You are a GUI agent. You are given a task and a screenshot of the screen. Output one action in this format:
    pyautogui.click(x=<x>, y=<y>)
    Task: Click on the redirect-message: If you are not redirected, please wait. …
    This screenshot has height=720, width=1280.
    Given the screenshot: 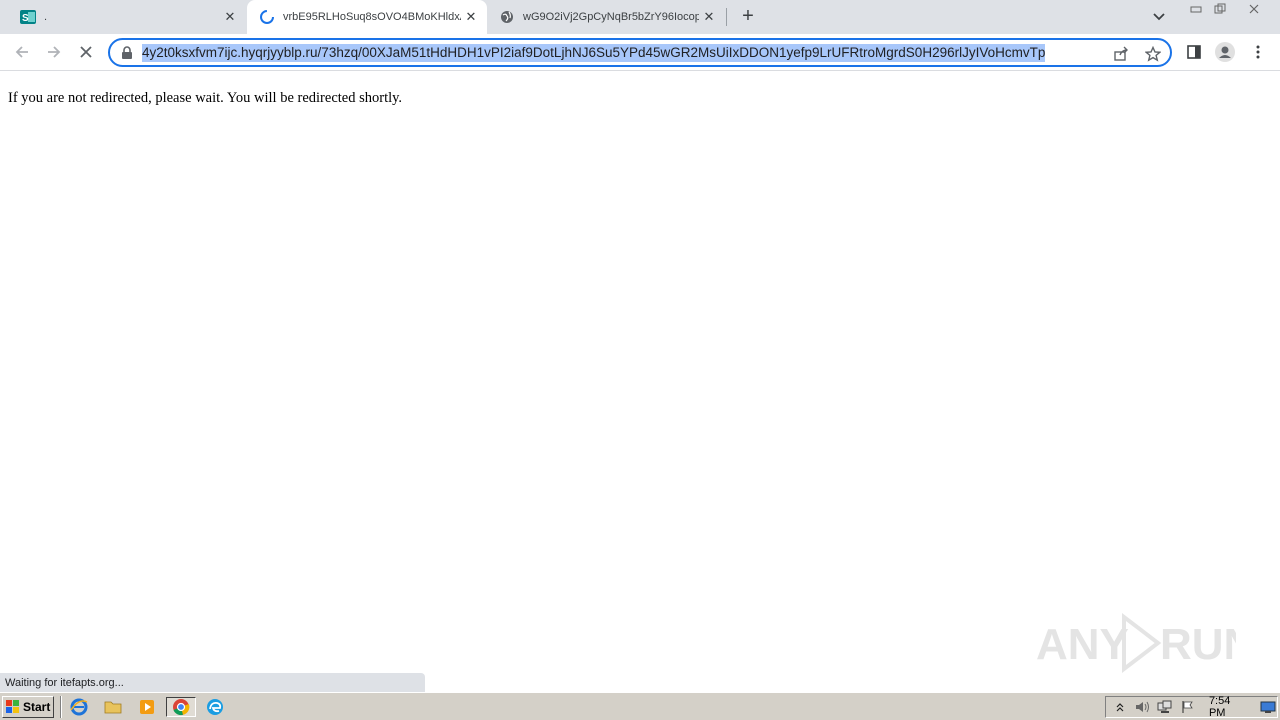 What is the action you would take?
    pyautogui.click(x=205, y=98)
    